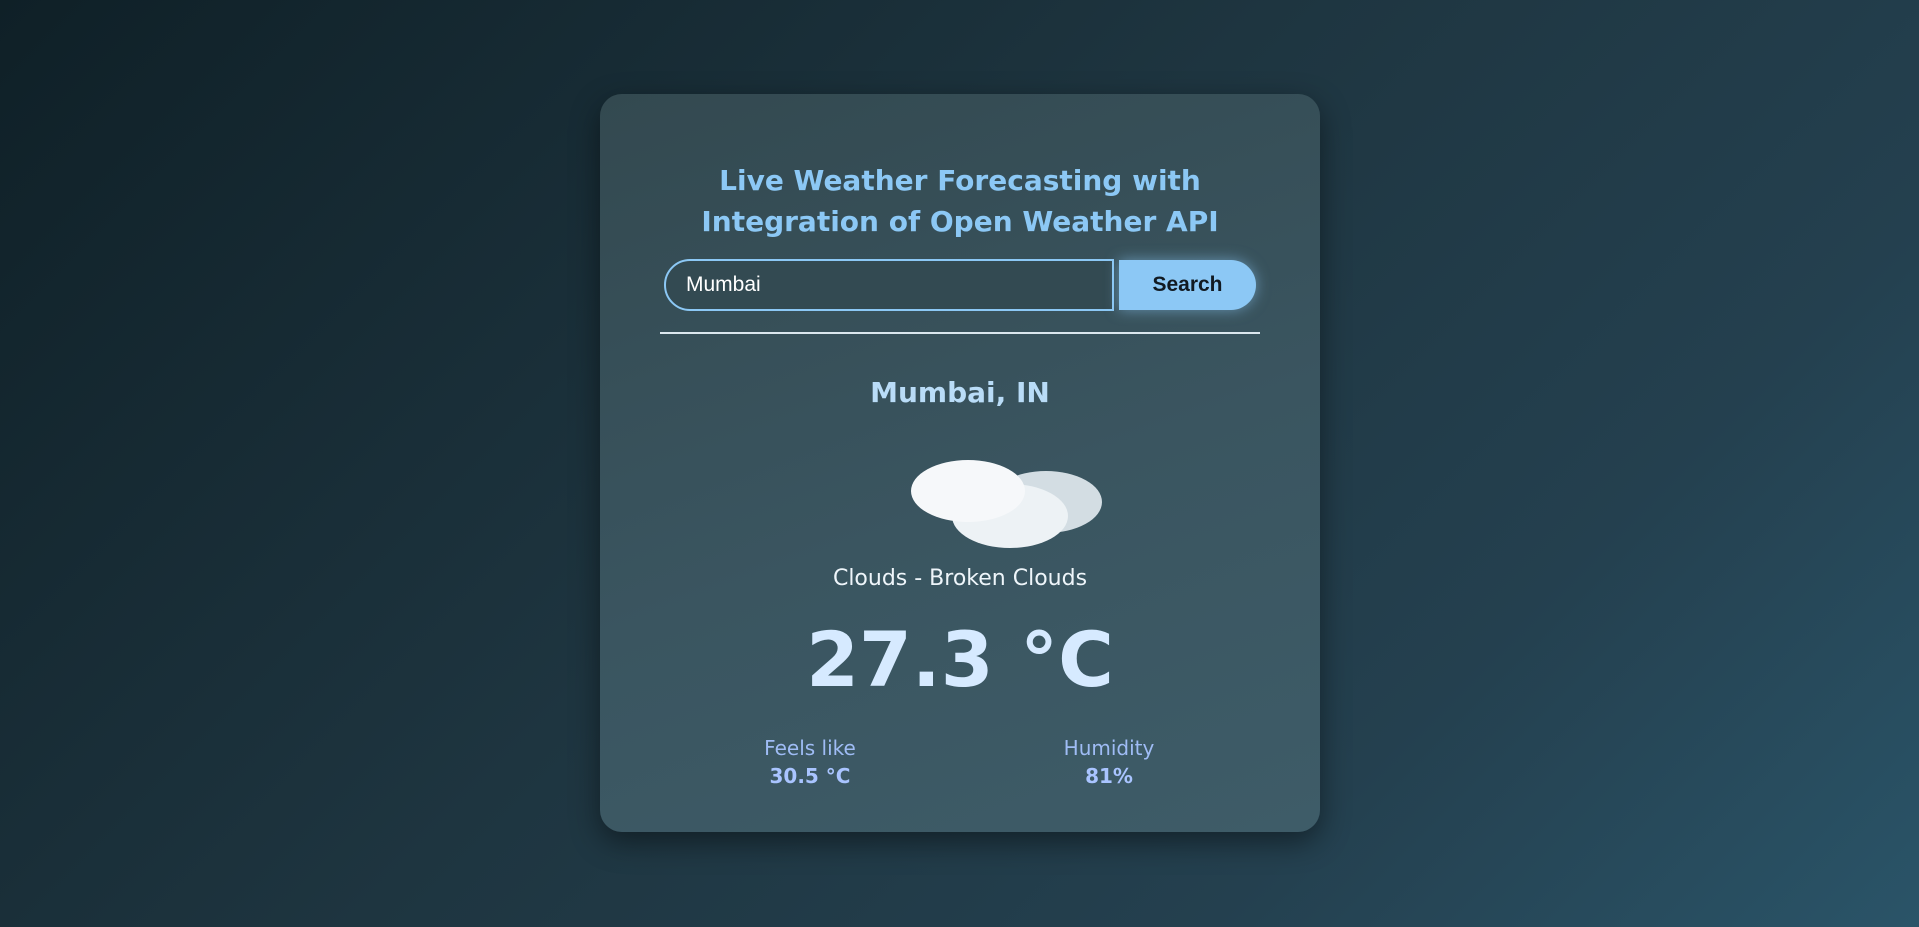 This screenshot has height=927, width=1919. I want to click on weather-description: Clouds - Broken Clouds, so click(960, 578).